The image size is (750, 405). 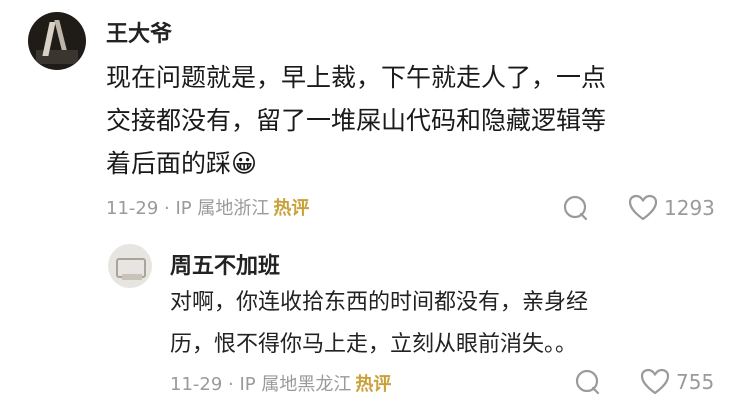 What do you see at coordinates (188, 208) in the screenshot?
I see `meta-date-ip: 11-29 · IP 属地浙江` at bounding box center [188, 208].